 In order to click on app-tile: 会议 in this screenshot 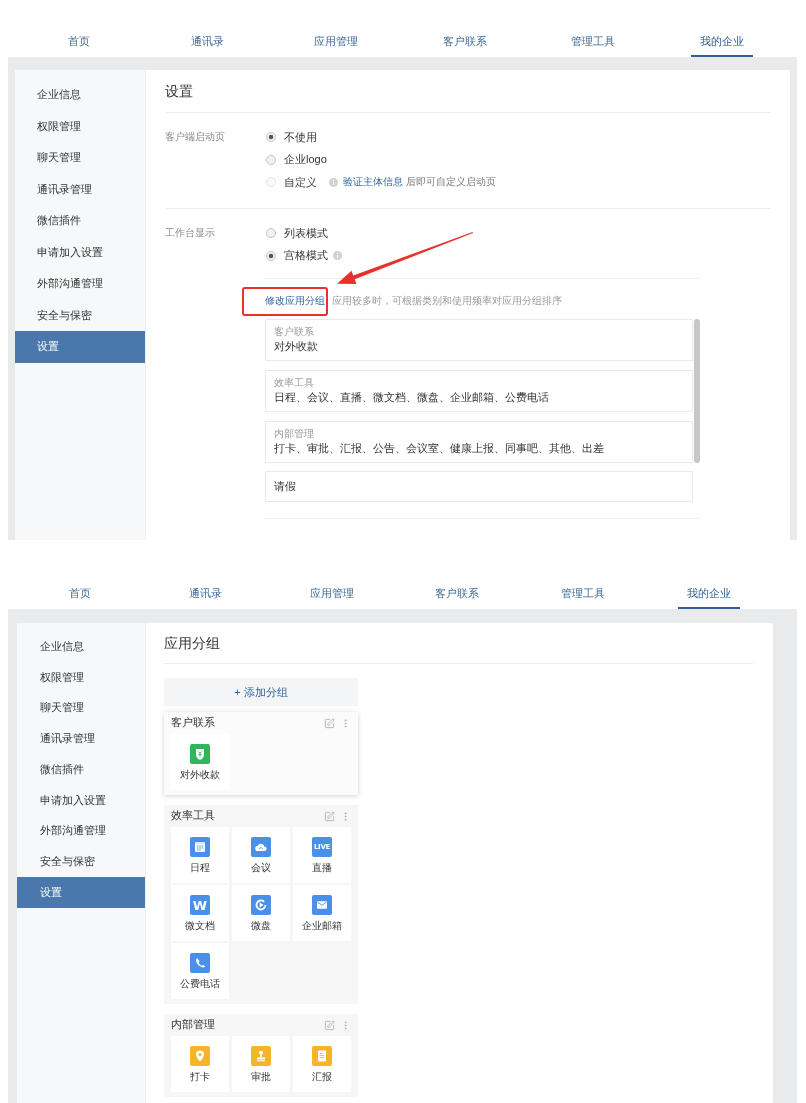, I will do `click(261, 855)`.